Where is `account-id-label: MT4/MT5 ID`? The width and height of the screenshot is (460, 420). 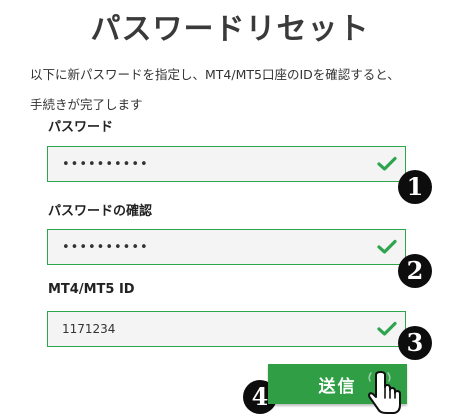 account-id-label: MT4/MT5 ID is located at coordinates (91, 289).